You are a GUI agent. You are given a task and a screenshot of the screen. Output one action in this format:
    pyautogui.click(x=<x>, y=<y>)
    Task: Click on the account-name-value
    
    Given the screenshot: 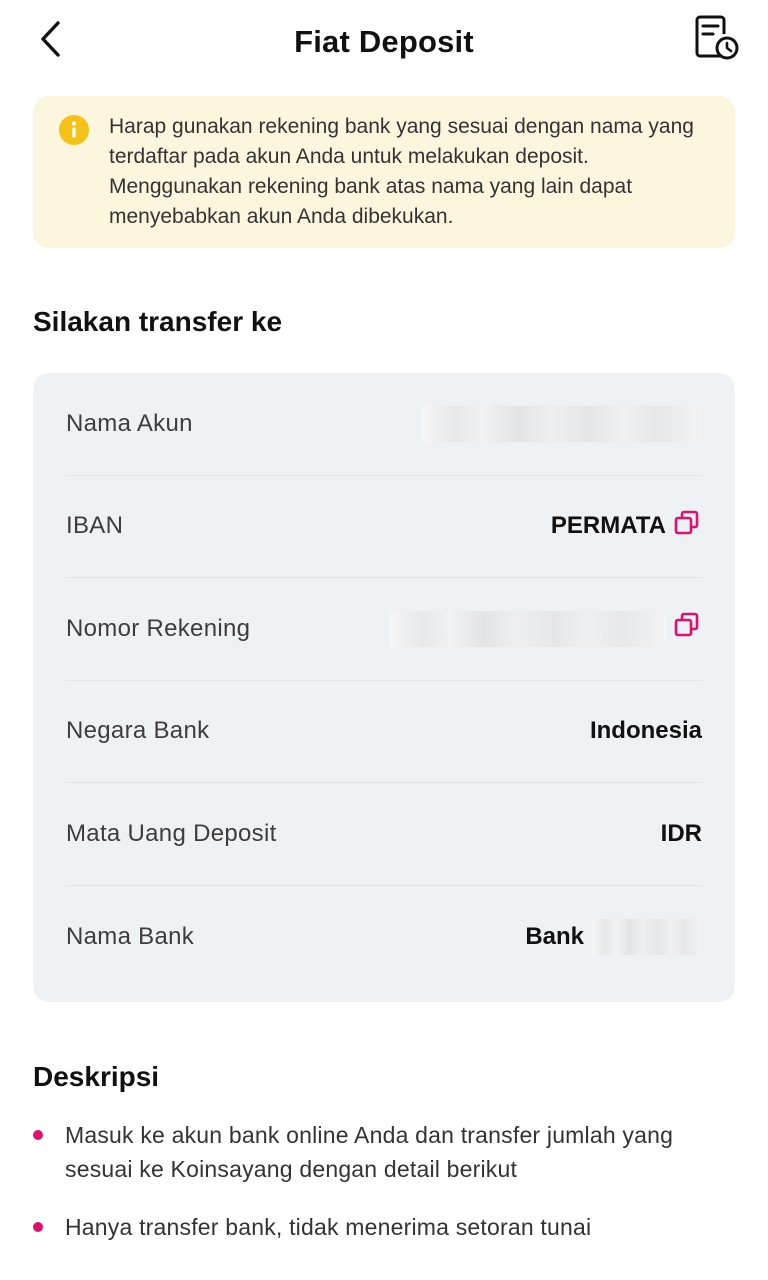 What is the action you would take?
    pyautogui.click(x=562, y=423)
    